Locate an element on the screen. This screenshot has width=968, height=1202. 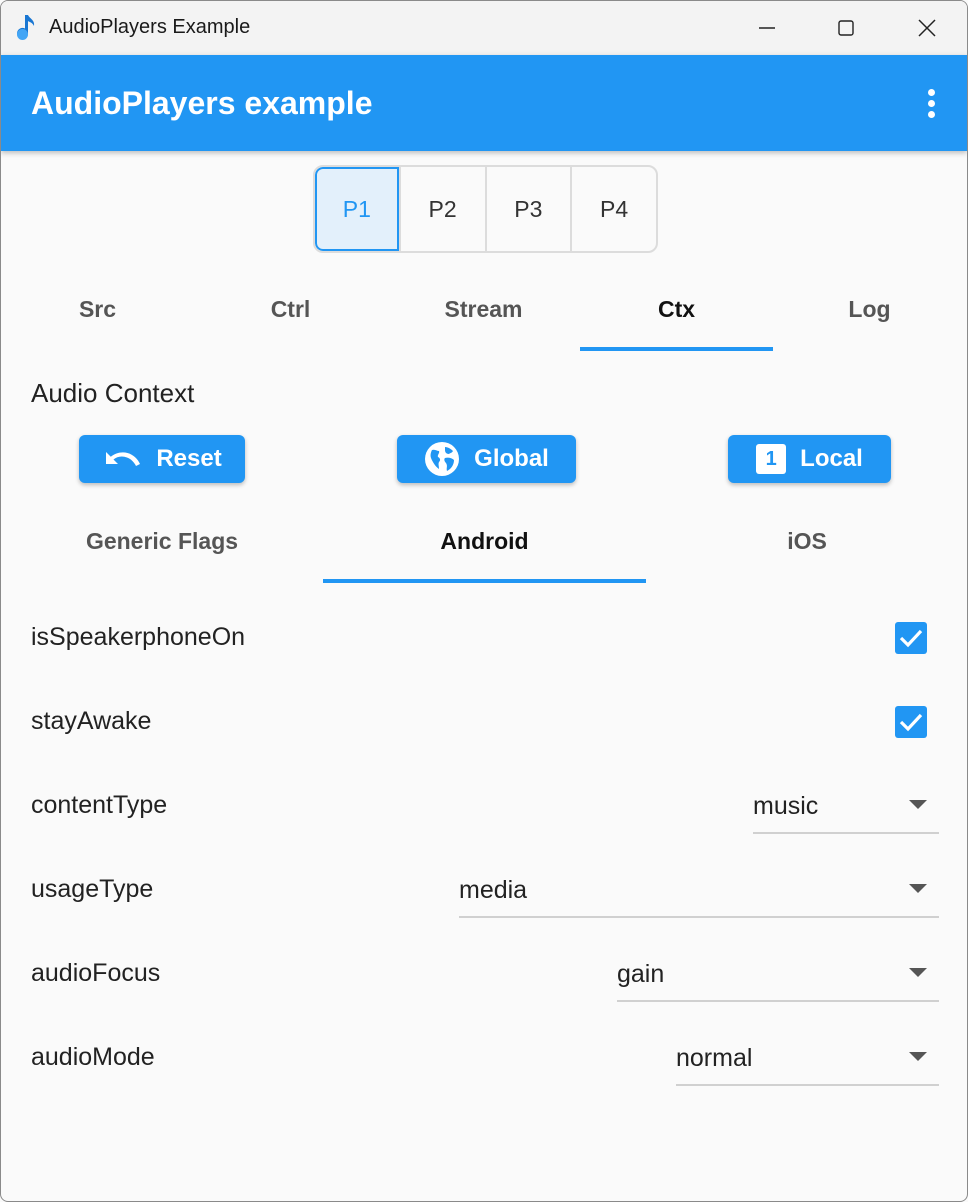
speakerphone-checkbox is located at coordinates (911, 638).